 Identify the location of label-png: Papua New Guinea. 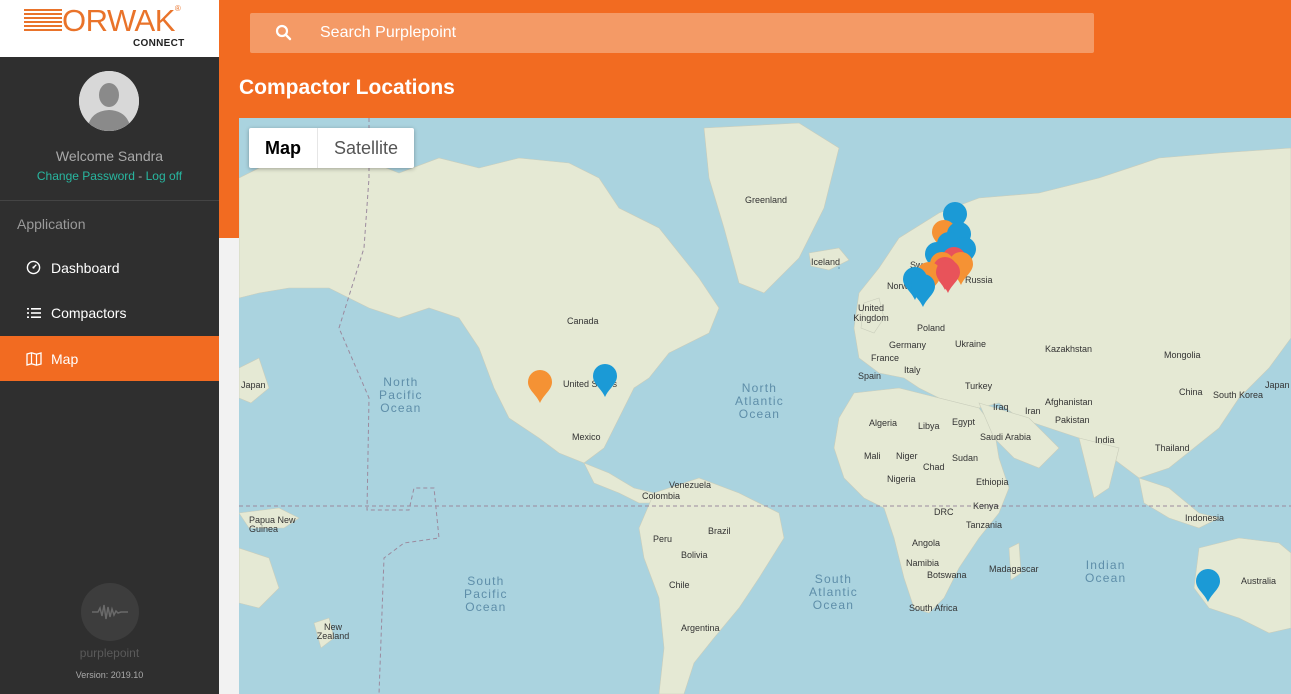
(272, 524).